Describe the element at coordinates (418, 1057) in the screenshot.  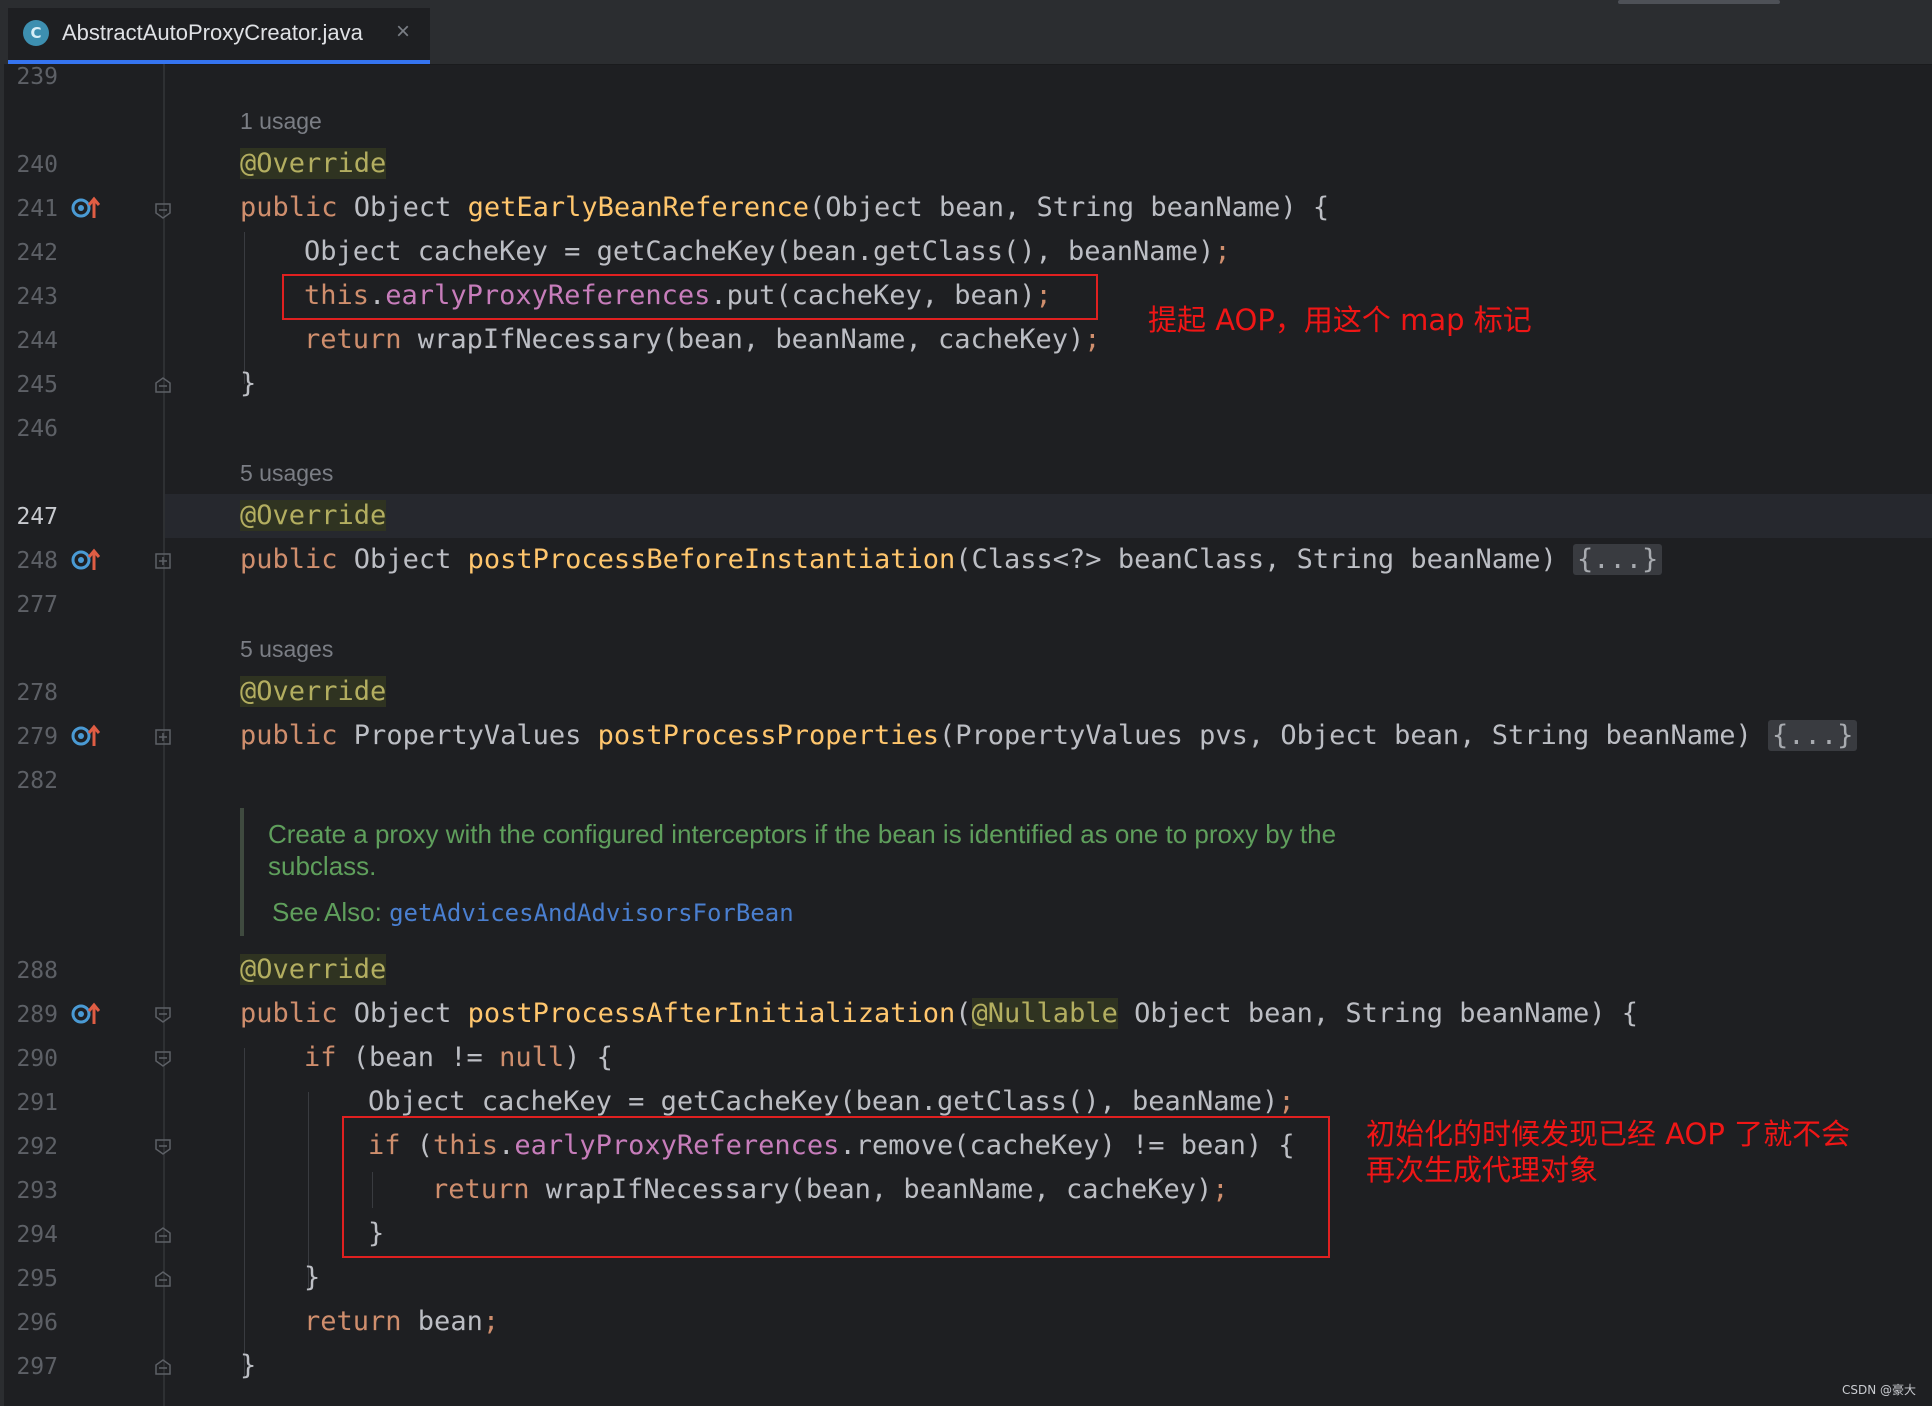
I see `code-text: (bean !=` at that location.